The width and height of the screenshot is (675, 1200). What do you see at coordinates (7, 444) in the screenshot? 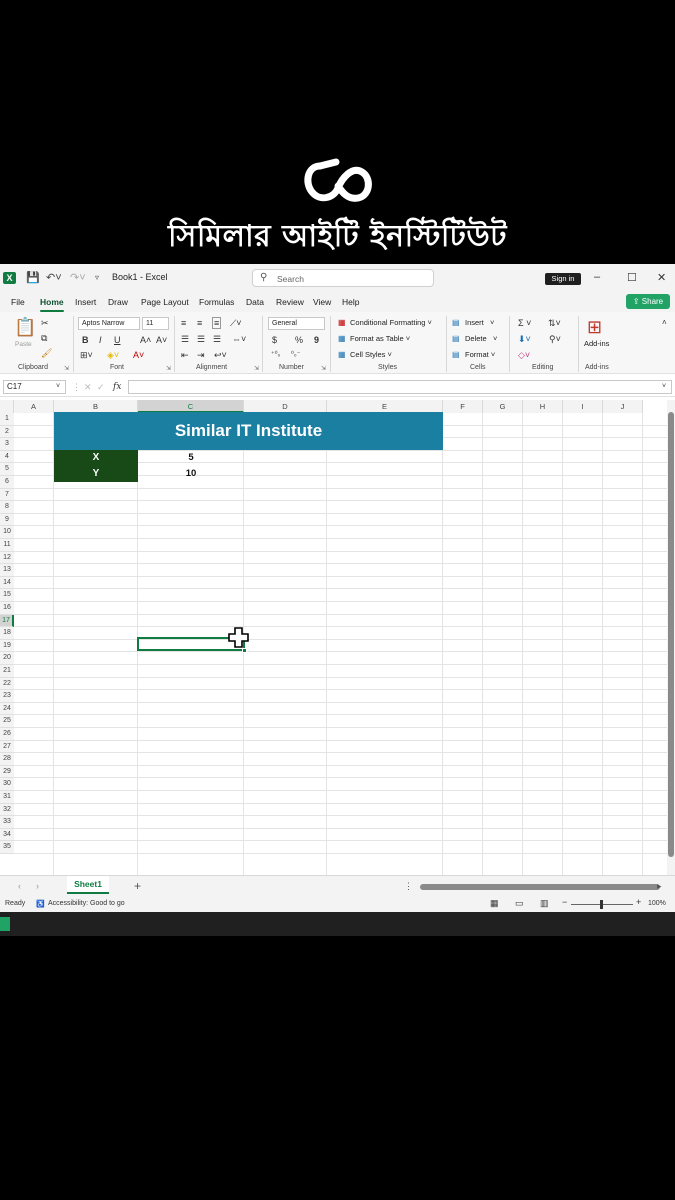
I see `row-header-3: 3` at bounding box center [7, 444].